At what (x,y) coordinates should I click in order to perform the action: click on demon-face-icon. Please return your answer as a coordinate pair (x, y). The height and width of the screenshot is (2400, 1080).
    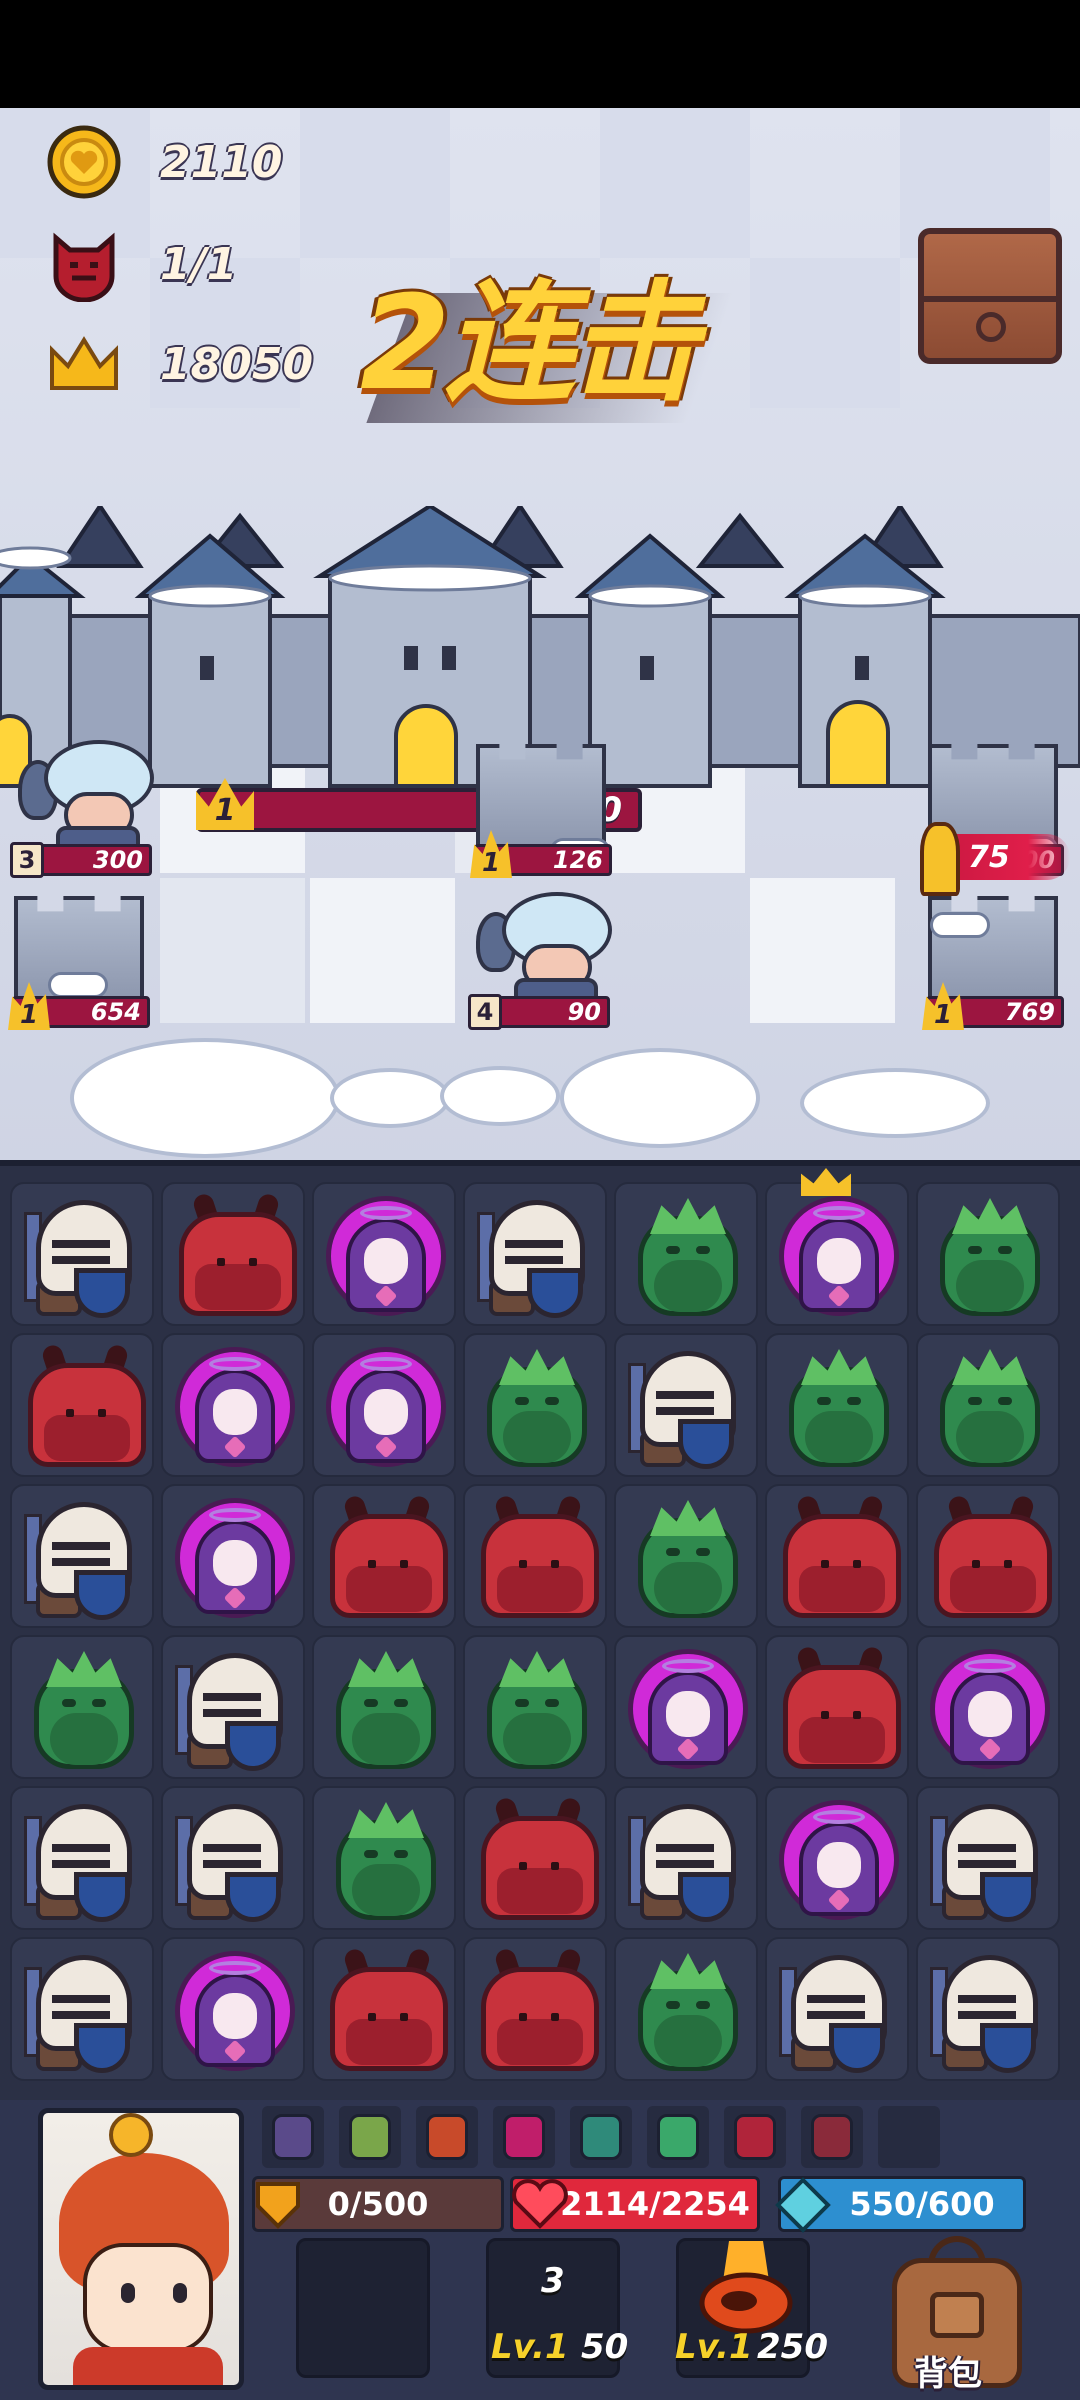
    Looking at the image, I should click on (84, 264).